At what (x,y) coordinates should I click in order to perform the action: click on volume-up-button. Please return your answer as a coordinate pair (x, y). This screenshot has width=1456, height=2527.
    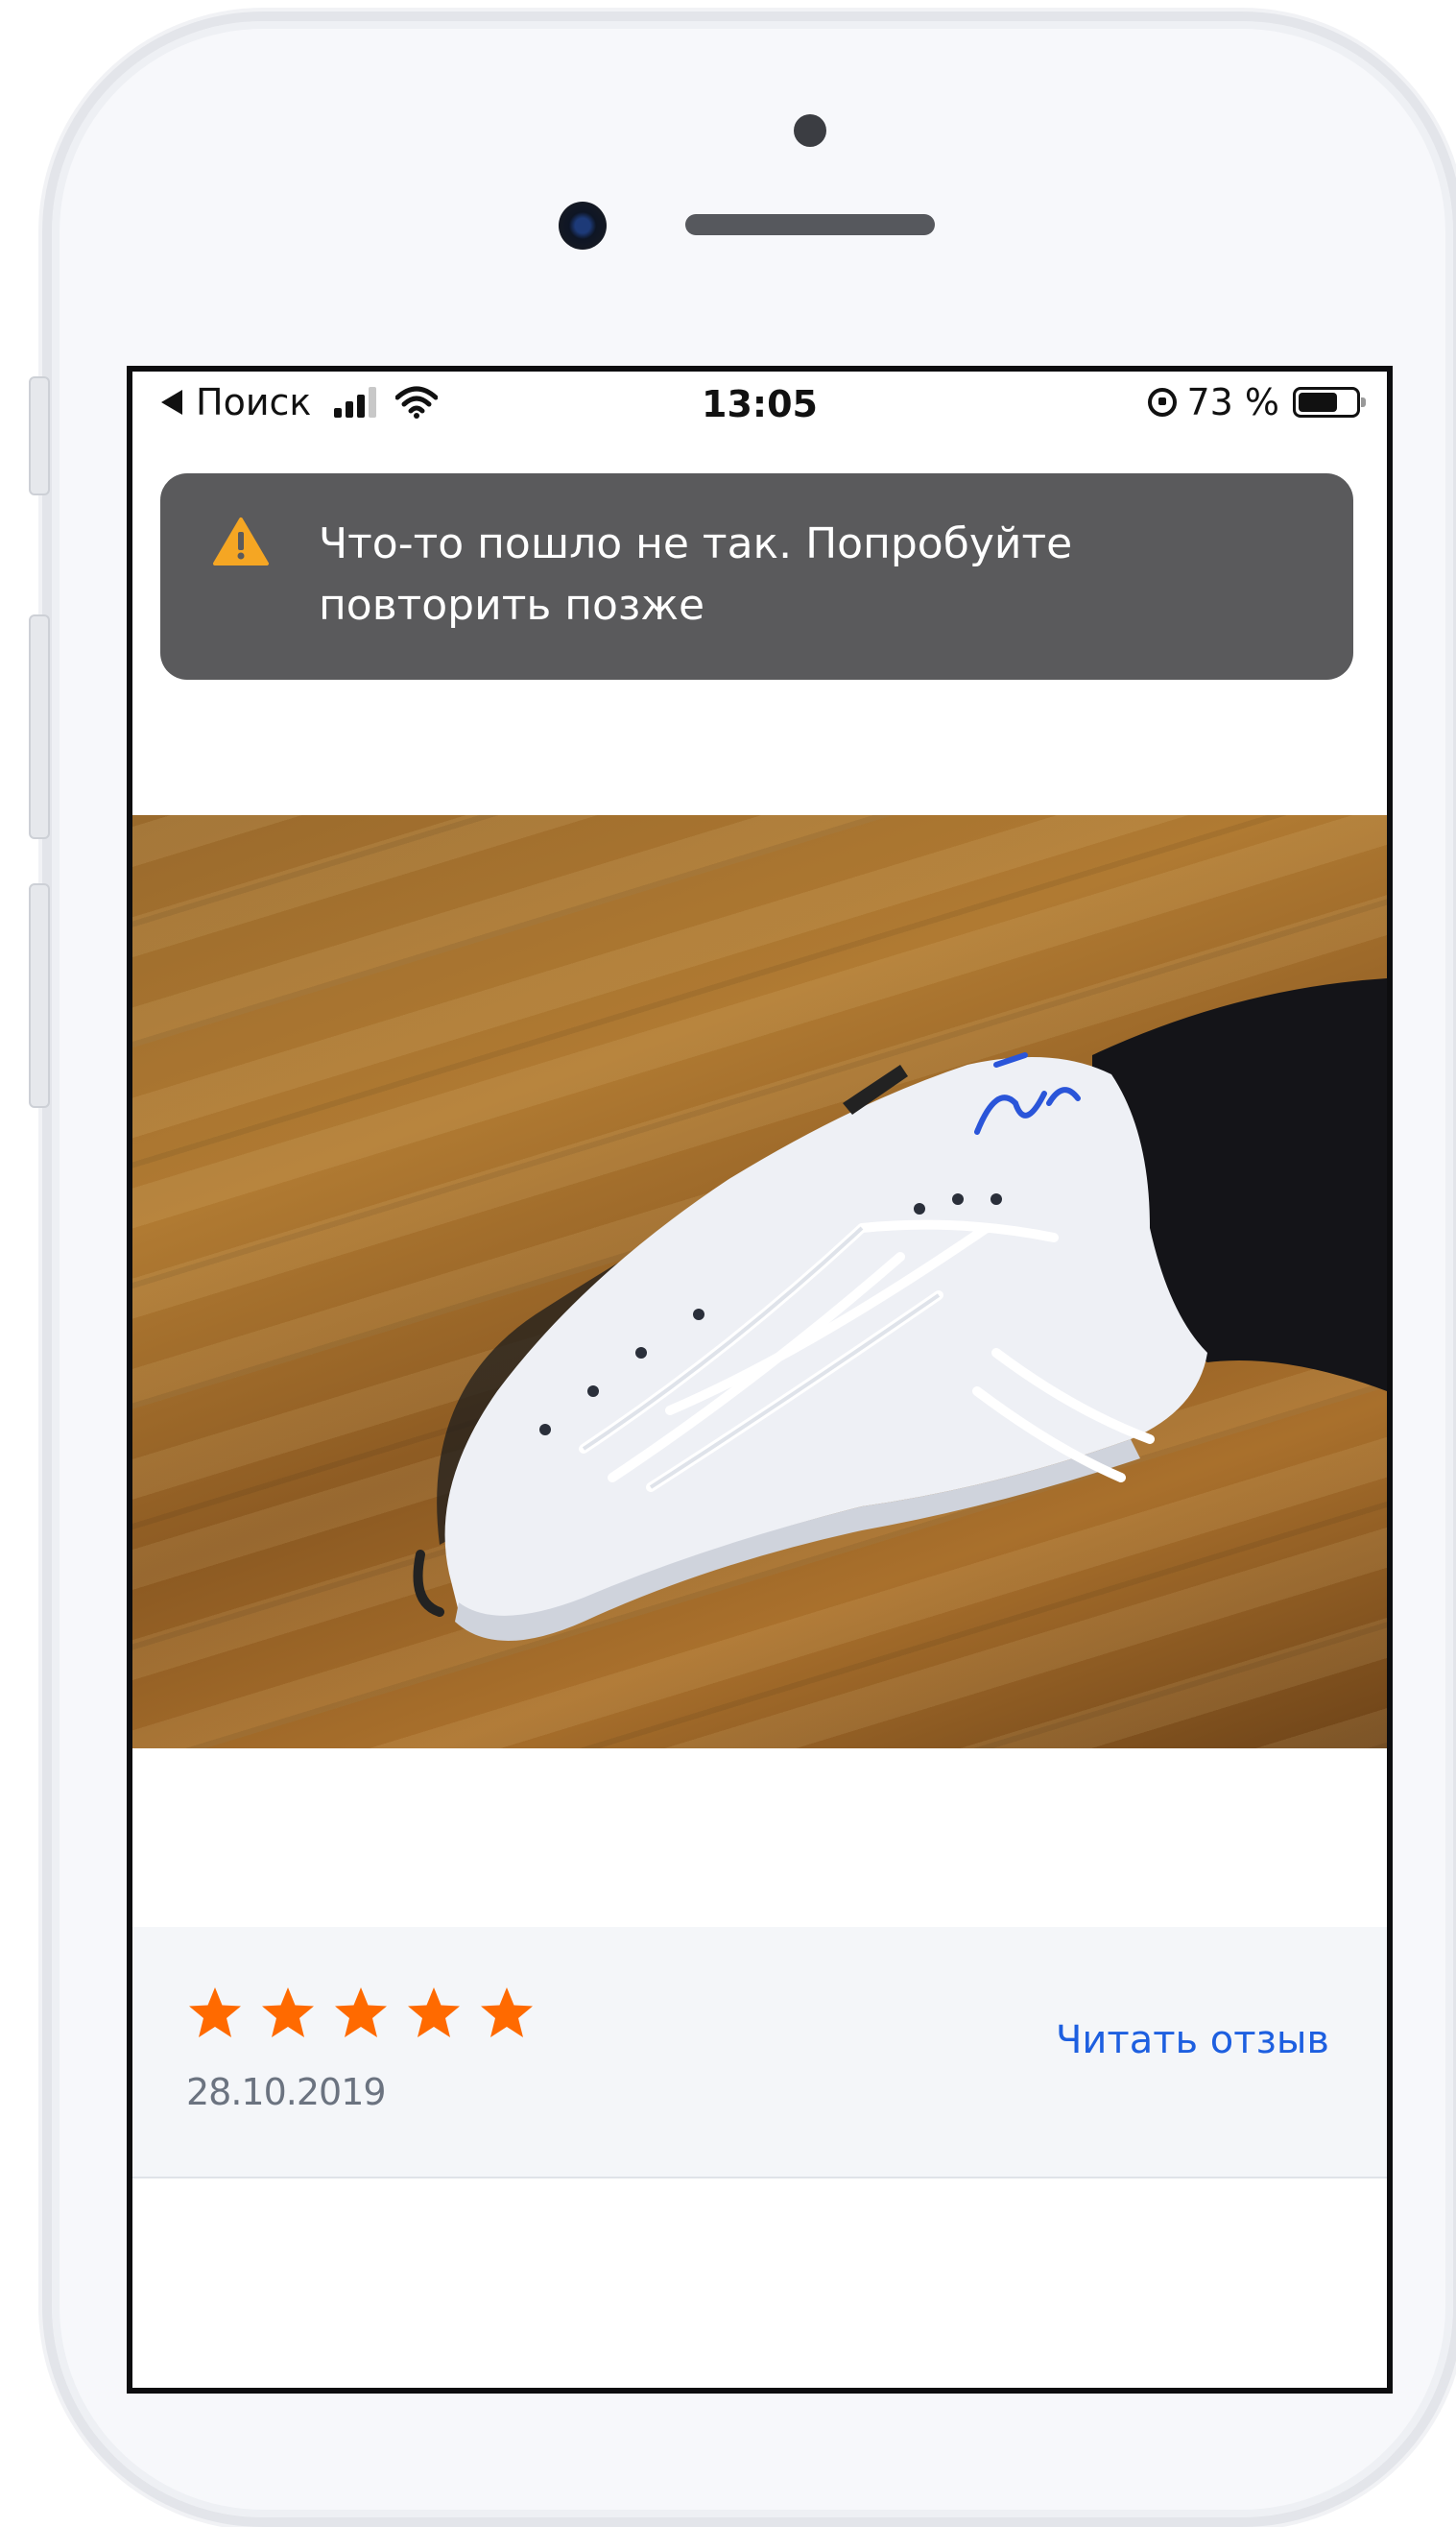
    Looking at the image, I should click on (40, 727).